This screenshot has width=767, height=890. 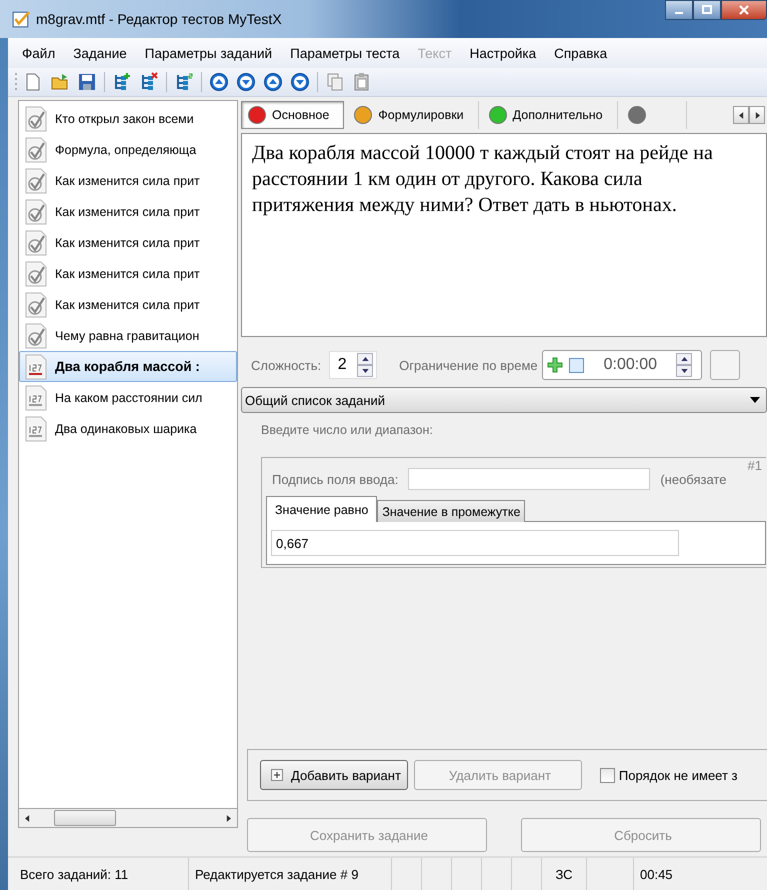 I want to click on horizontal-scrollbar, so click(x=128, y=818).